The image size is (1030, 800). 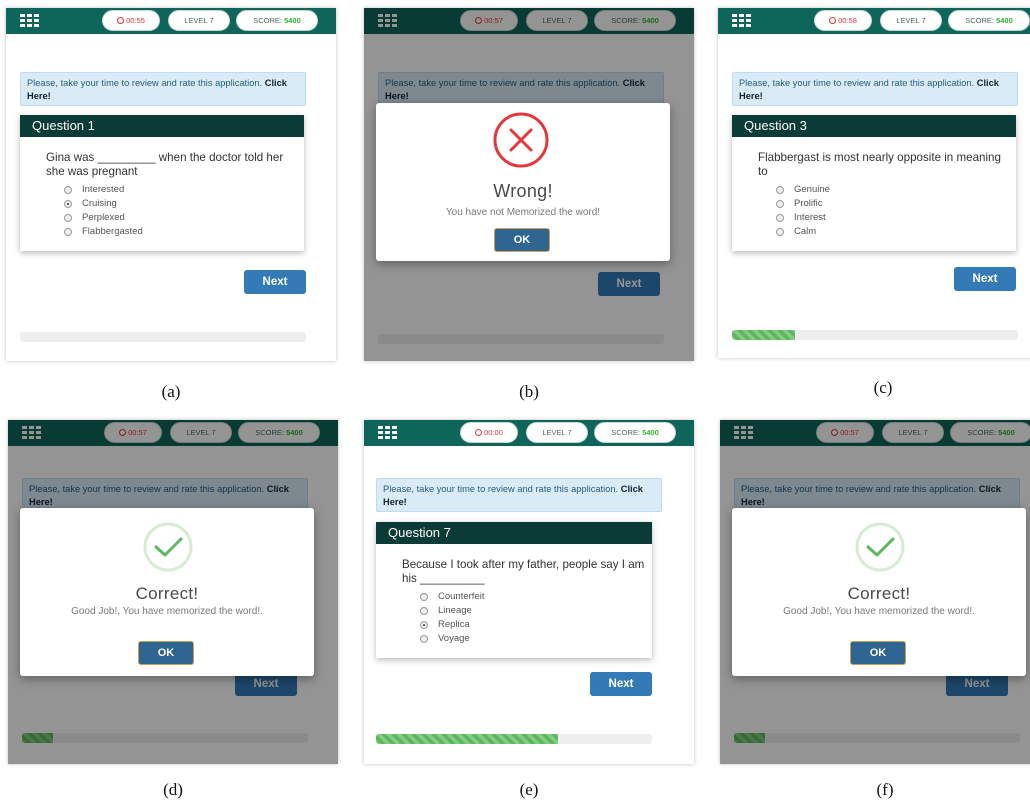 I want to click on answer-options: Genuine Prolific Interest Calm, so click(x=896, y=211).